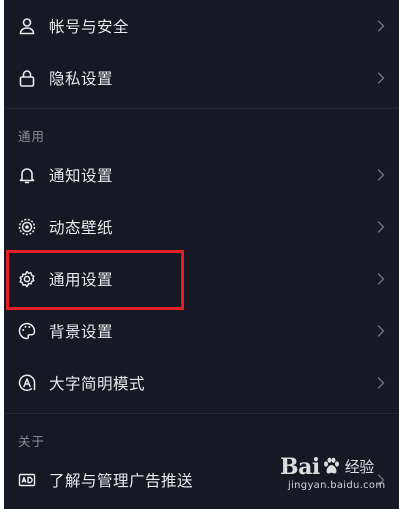 Image resolution: width=401 pixels, height=509 pixels. Describe the element at coordinates (27, 26) in the screenshot. I see `person-icon` at that location.